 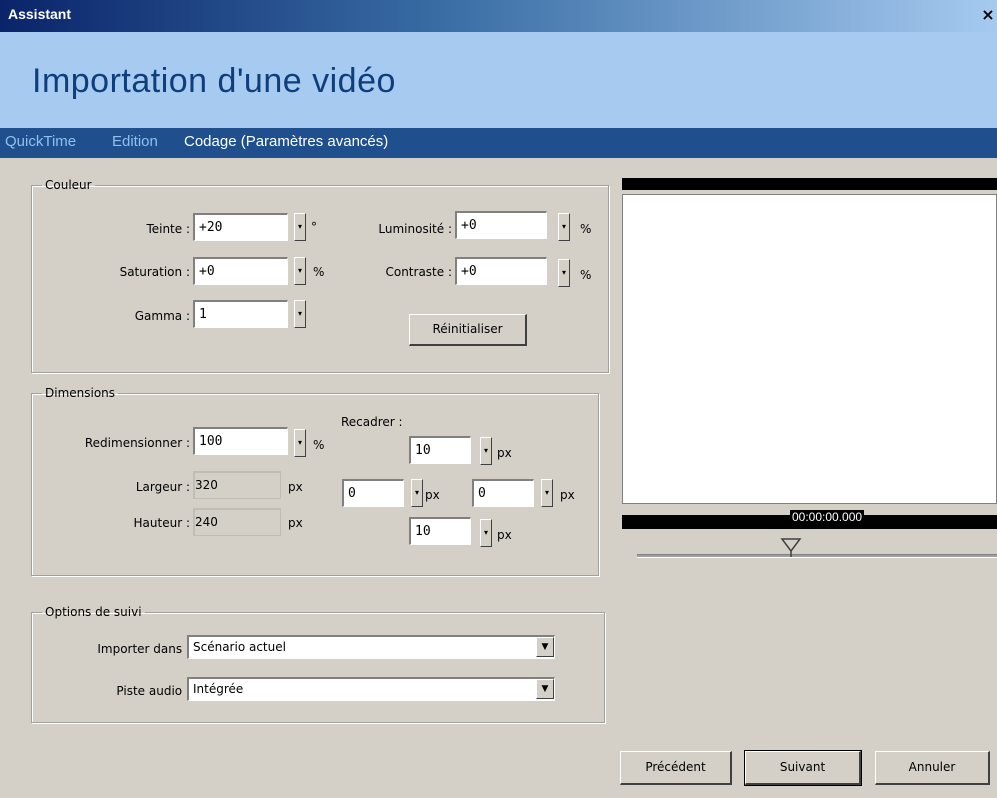 I want to click on piste-value: Intégrée, so click(x=218, y=689).